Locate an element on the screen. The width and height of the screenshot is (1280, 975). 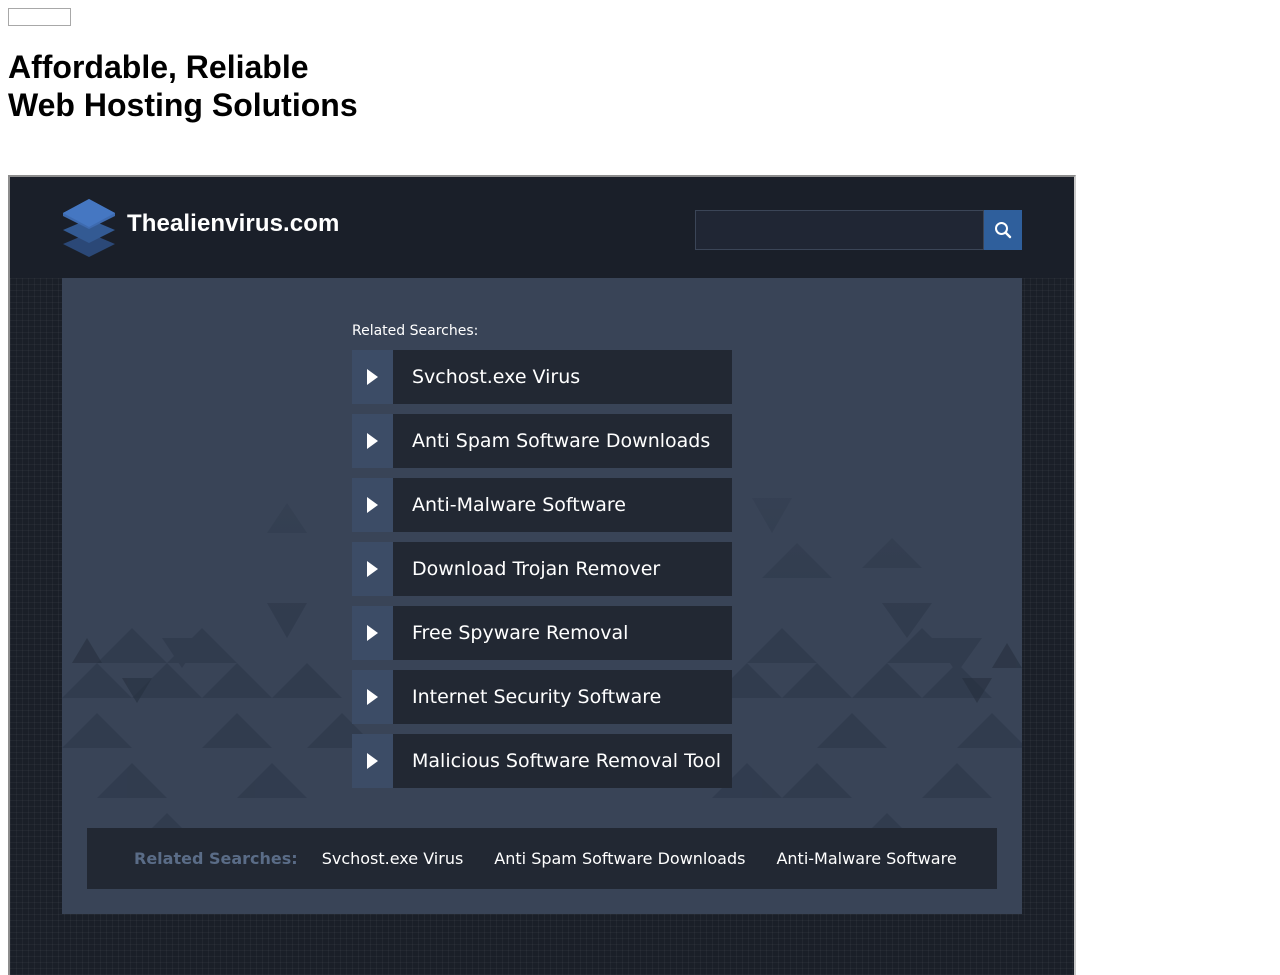
related-link-label: Svchost.exe Virus is located at coordinates (496, 377).